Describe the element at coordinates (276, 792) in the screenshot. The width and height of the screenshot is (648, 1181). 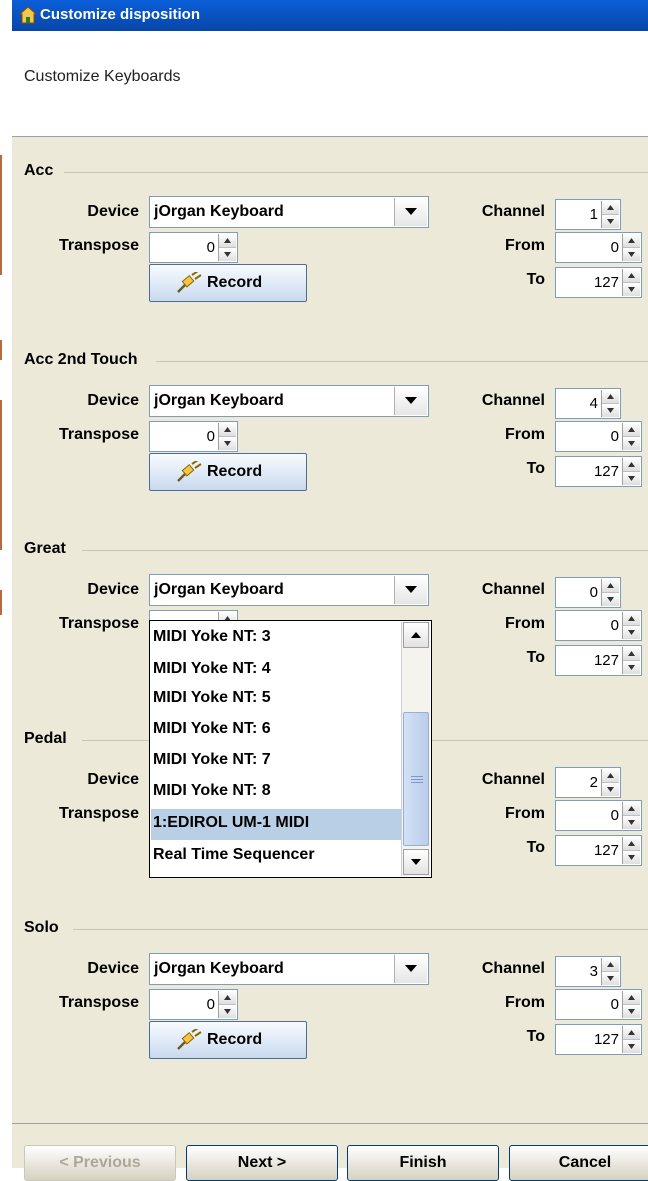
I see `dropdown-option: MIDI Yoke NT: 8` at that location.